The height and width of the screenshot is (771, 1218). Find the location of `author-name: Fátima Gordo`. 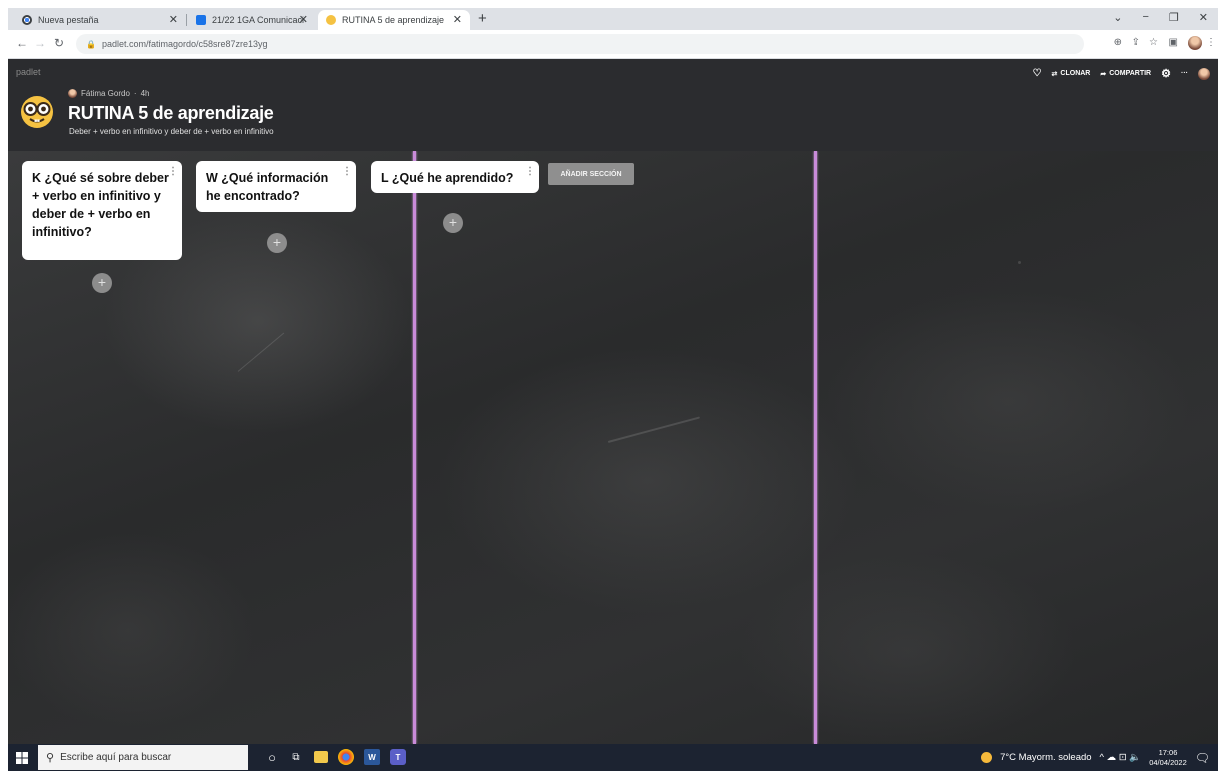

author-name: Fátima Gordo is located at coordinates (105, 93).